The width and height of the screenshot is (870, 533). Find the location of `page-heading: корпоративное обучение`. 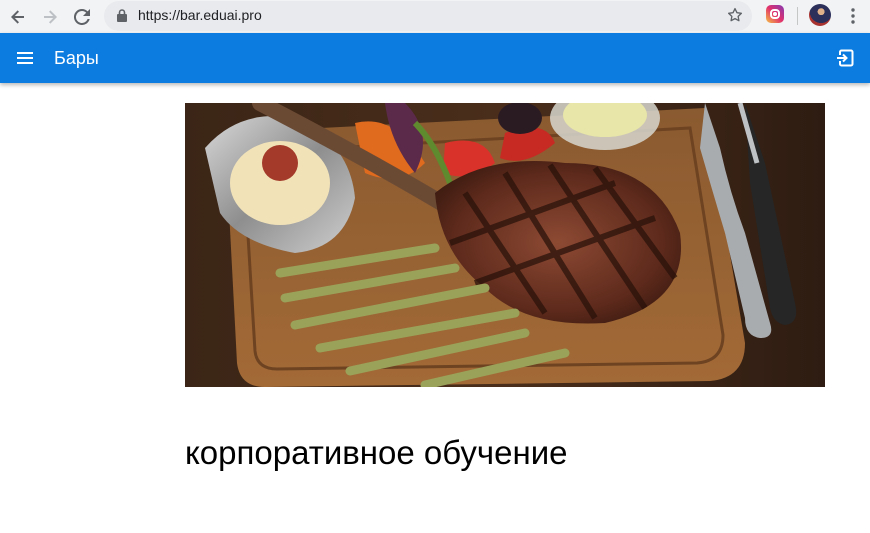

page-heading: корпоративное обучение is located at coordinates (376, 452).